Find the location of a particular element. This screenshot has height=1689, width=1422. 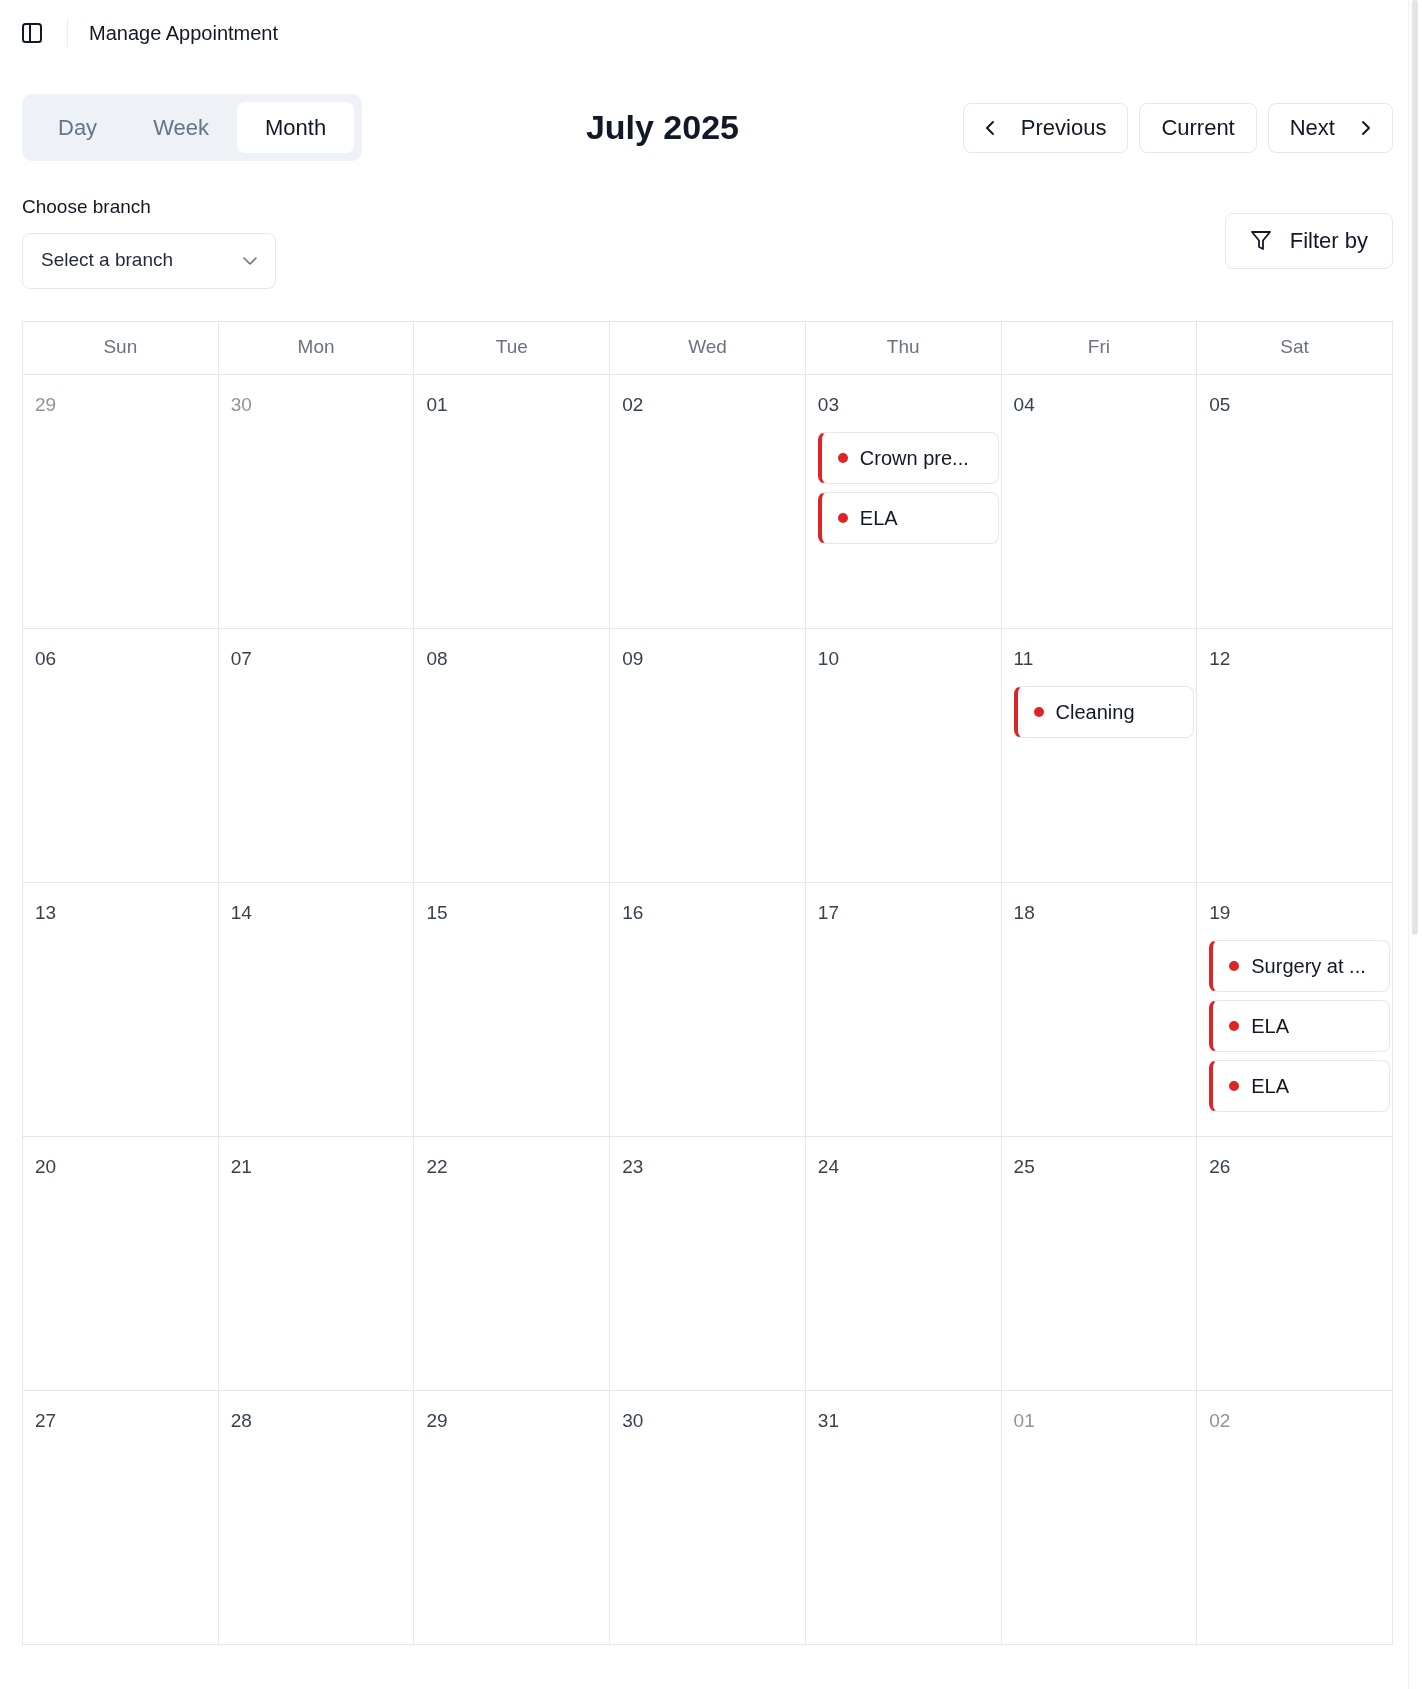

day-number: 06 is located at coordinates (46, 658).